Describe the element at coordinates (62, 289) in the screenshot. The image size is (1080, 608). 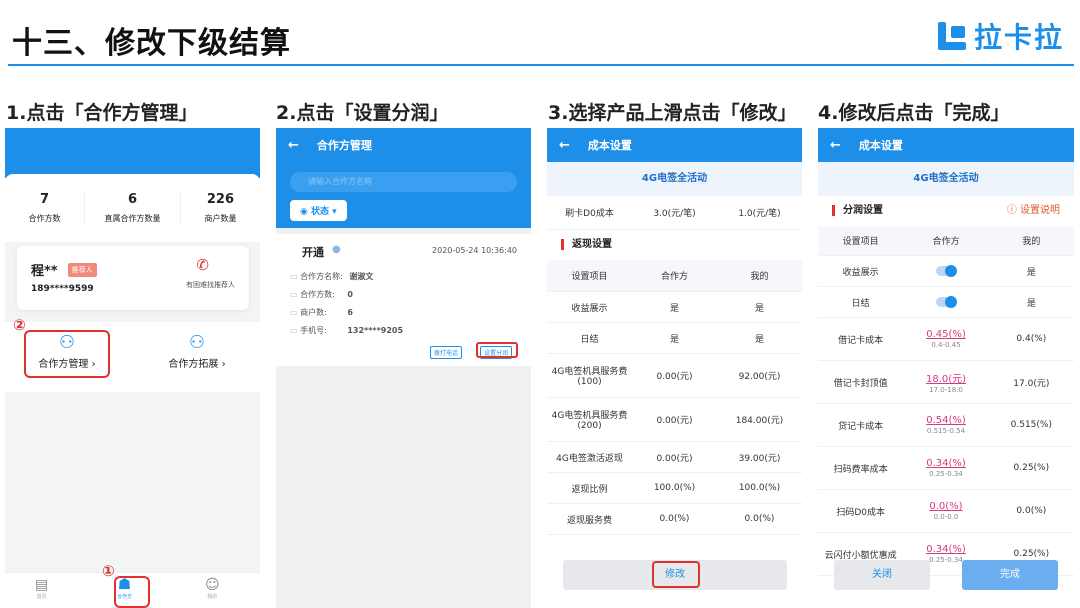
I see `referrer-phone: 189****9599` at that location.